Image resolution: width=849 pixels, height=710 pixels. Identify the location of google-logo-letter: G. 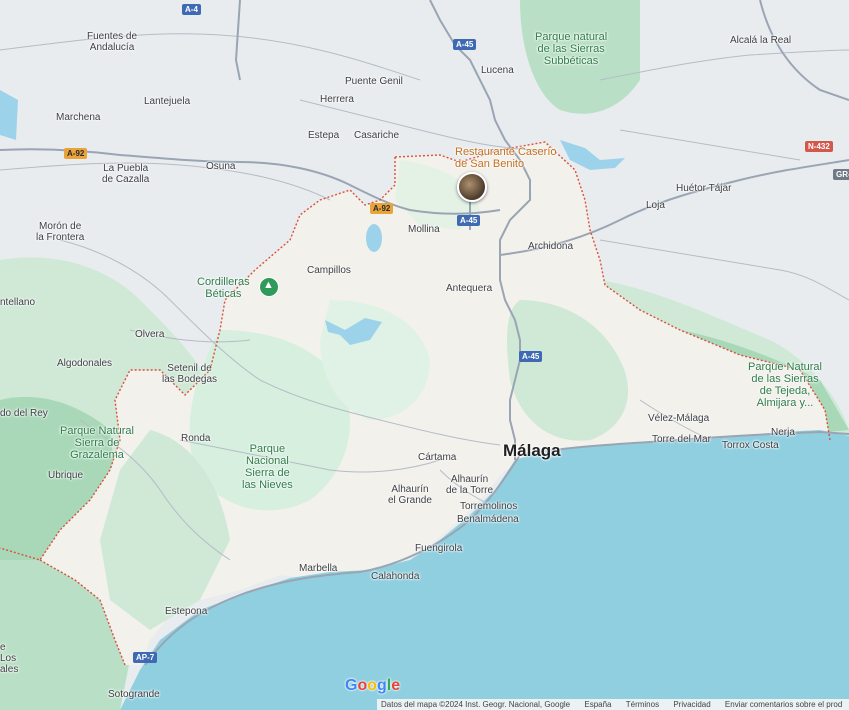
(351, 685).